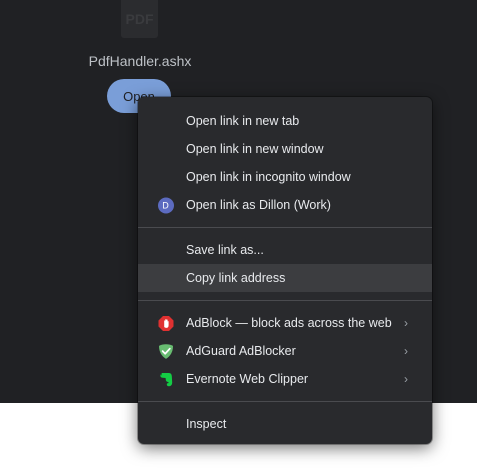 This screenshot has width=477, height=468. Describe the element at coordinates (268, 177) in the screenshot. I see `menu-item-label: Open link in incognito window` at that location.